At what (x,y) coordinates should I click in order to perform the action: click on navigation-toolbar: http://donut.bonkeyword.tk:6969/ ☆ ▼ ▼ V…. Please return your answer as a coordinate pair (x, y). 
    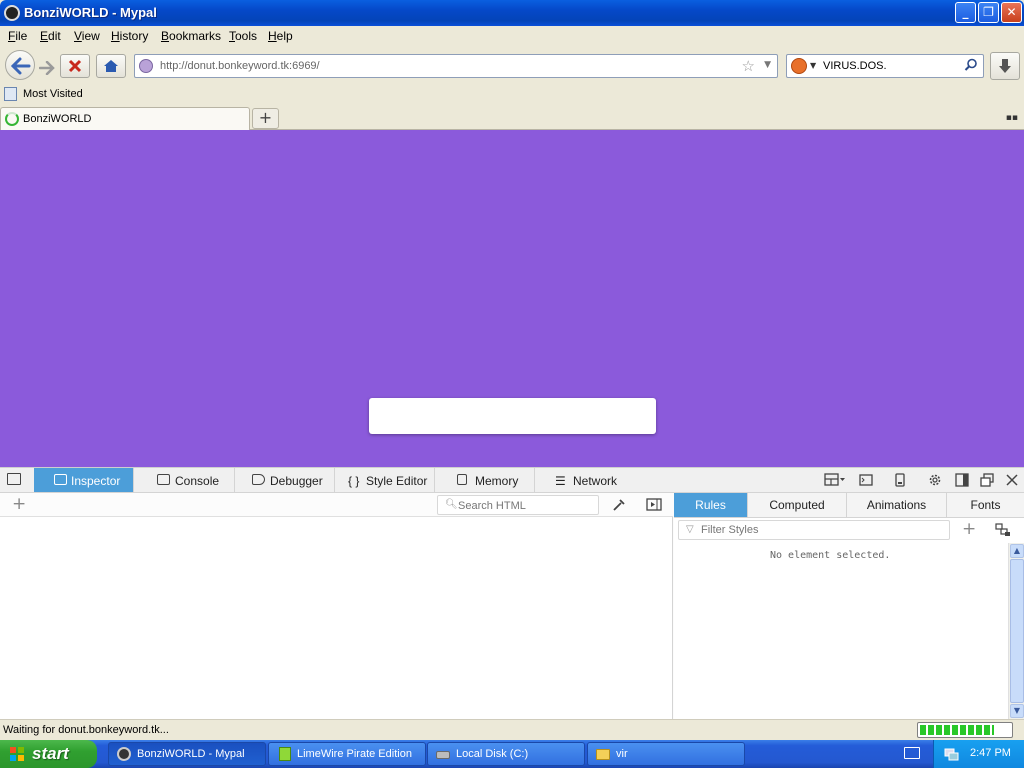
    Looking at the image, I should click on (512, 65).